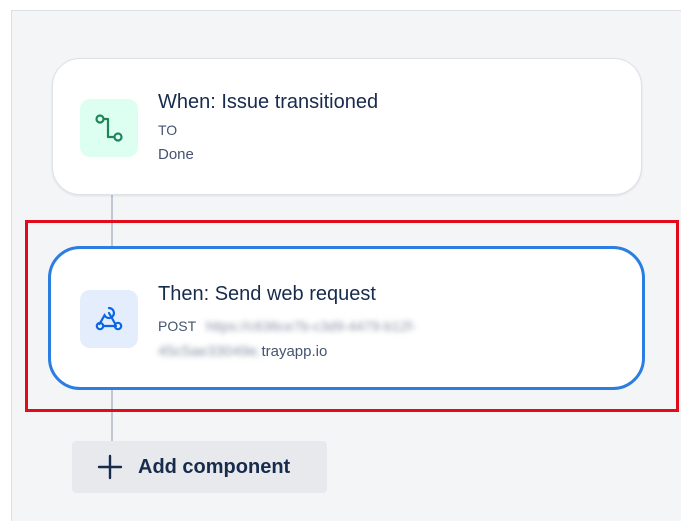 The width and height of the screenshot is (681, 521). Describe the element at coordinates (168, 130) in the screenshot. I see `trigger-to-label: TO` at that location.